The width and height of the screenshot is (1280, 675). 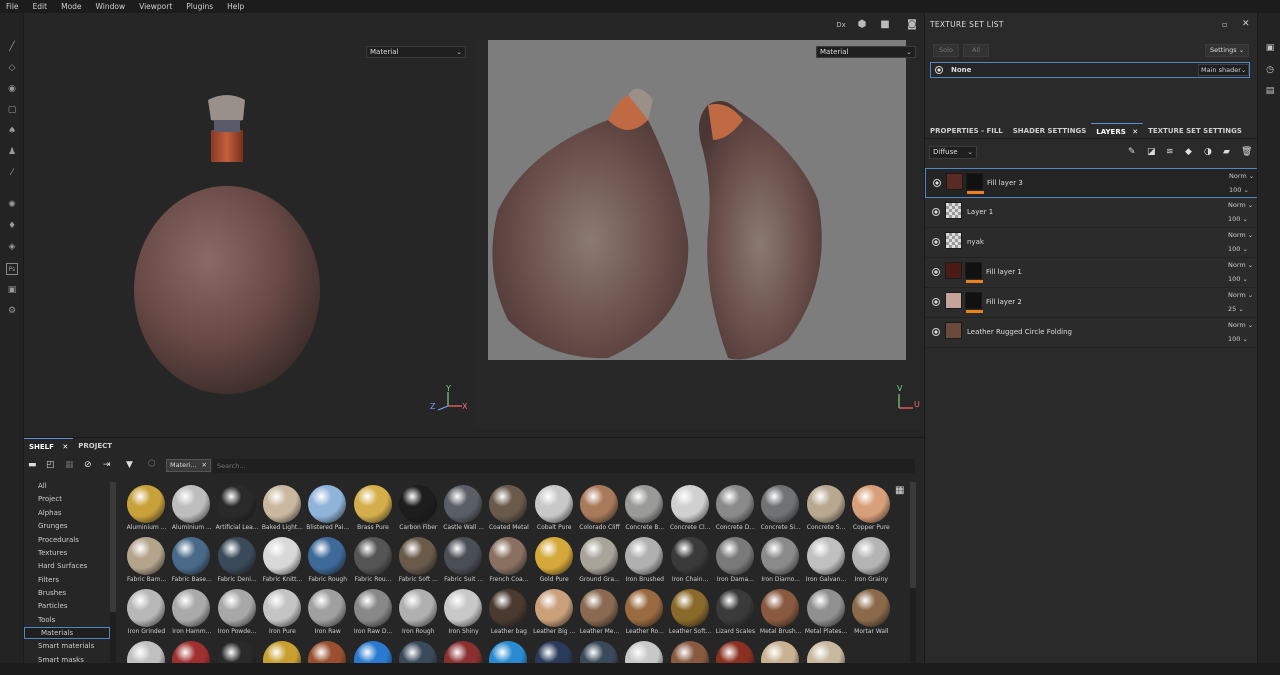 I want to click on category-item: Particles, so click(x=53, y=606).